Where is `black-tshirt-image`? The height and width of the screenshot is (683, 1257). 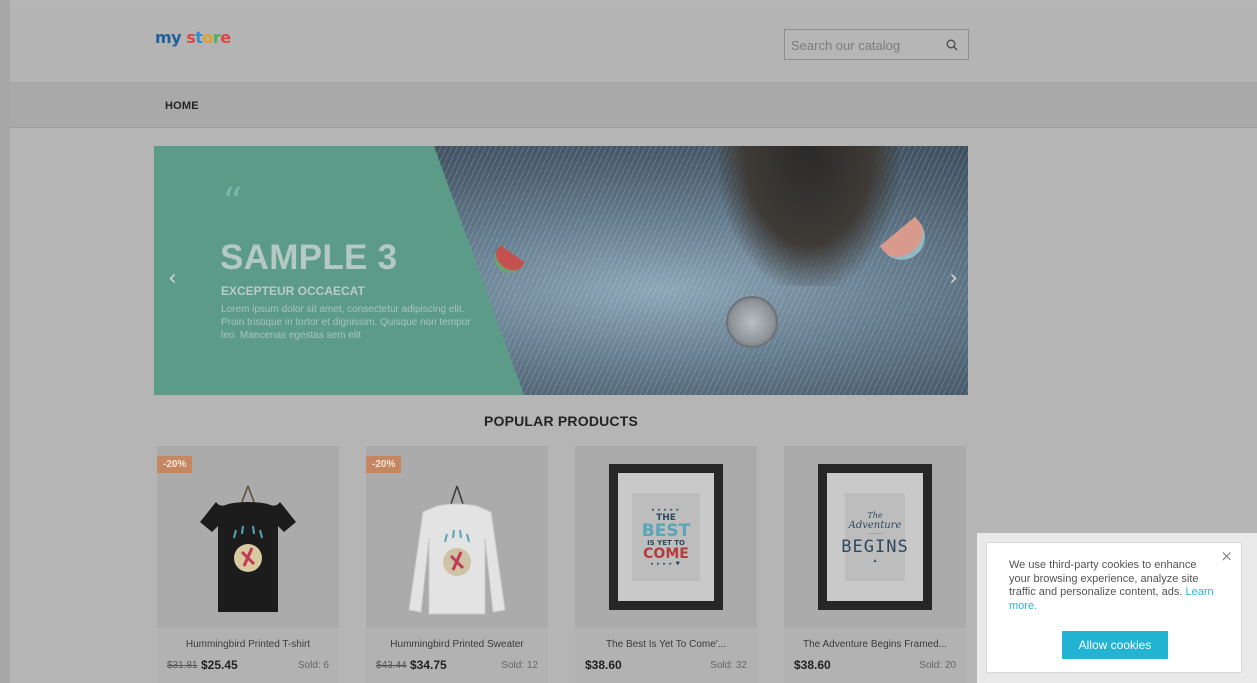
black-tshirt-image is located at coordinates (248, 548).